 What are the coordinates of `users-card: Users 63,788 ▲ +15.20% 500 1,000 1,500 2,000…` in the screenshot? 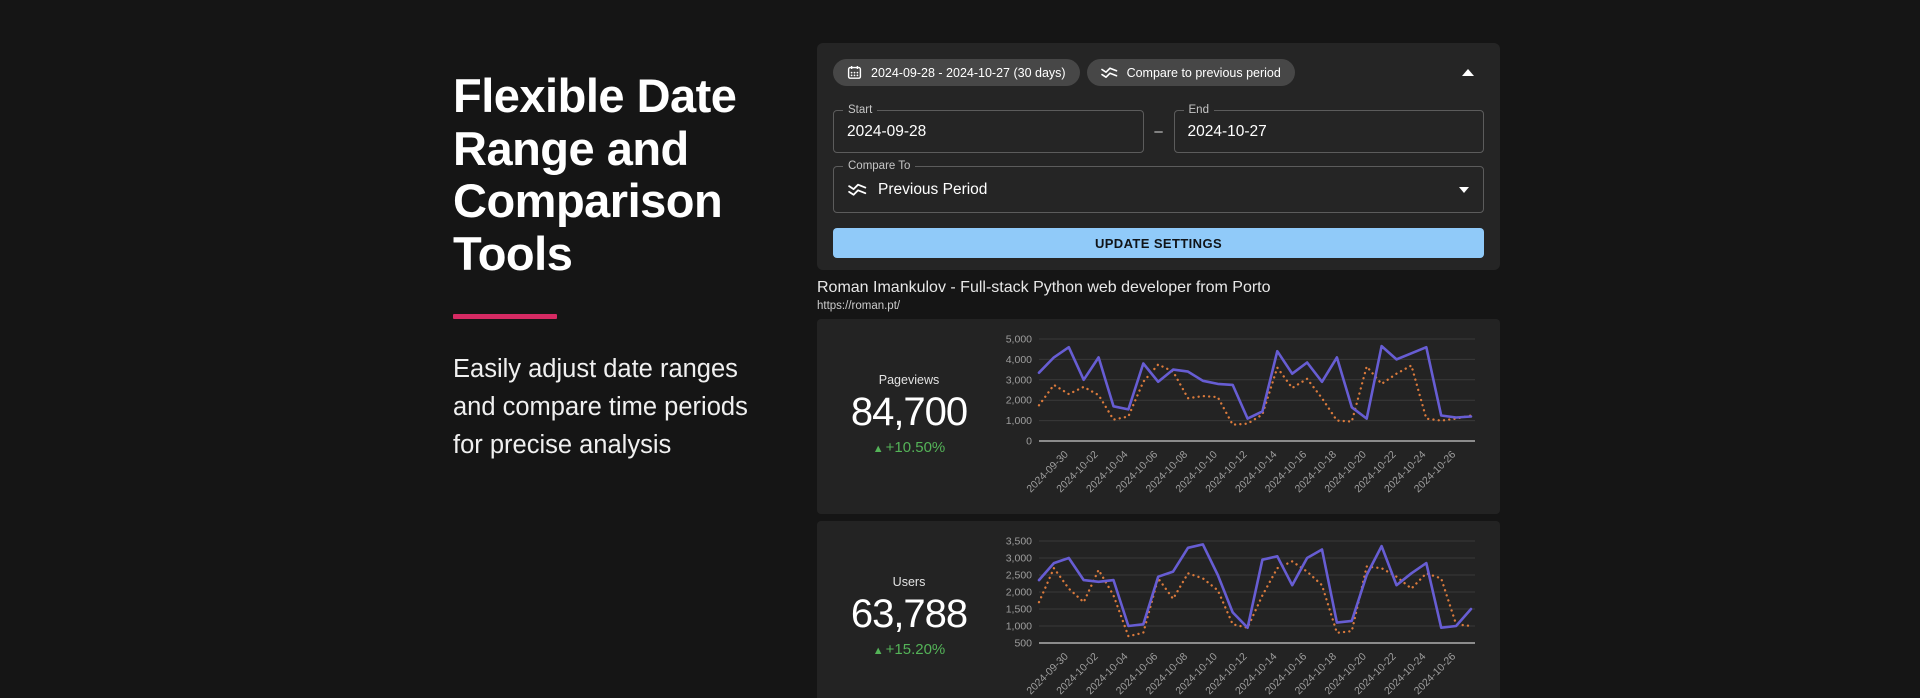 It's located at (1158, 609).